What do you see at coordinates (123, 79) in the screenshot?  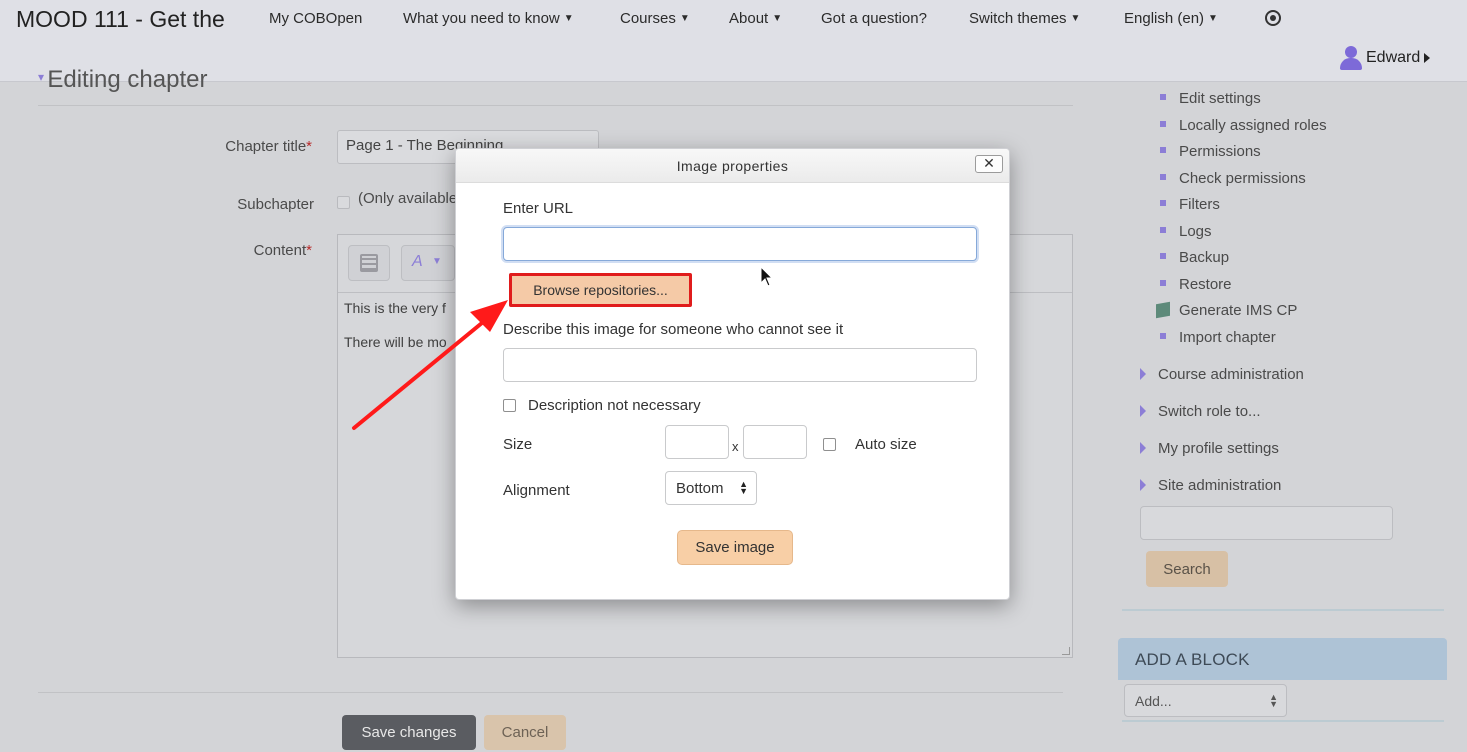 I see `page-heading: ▾ Editing chapter` at bounding box center [123, 79].